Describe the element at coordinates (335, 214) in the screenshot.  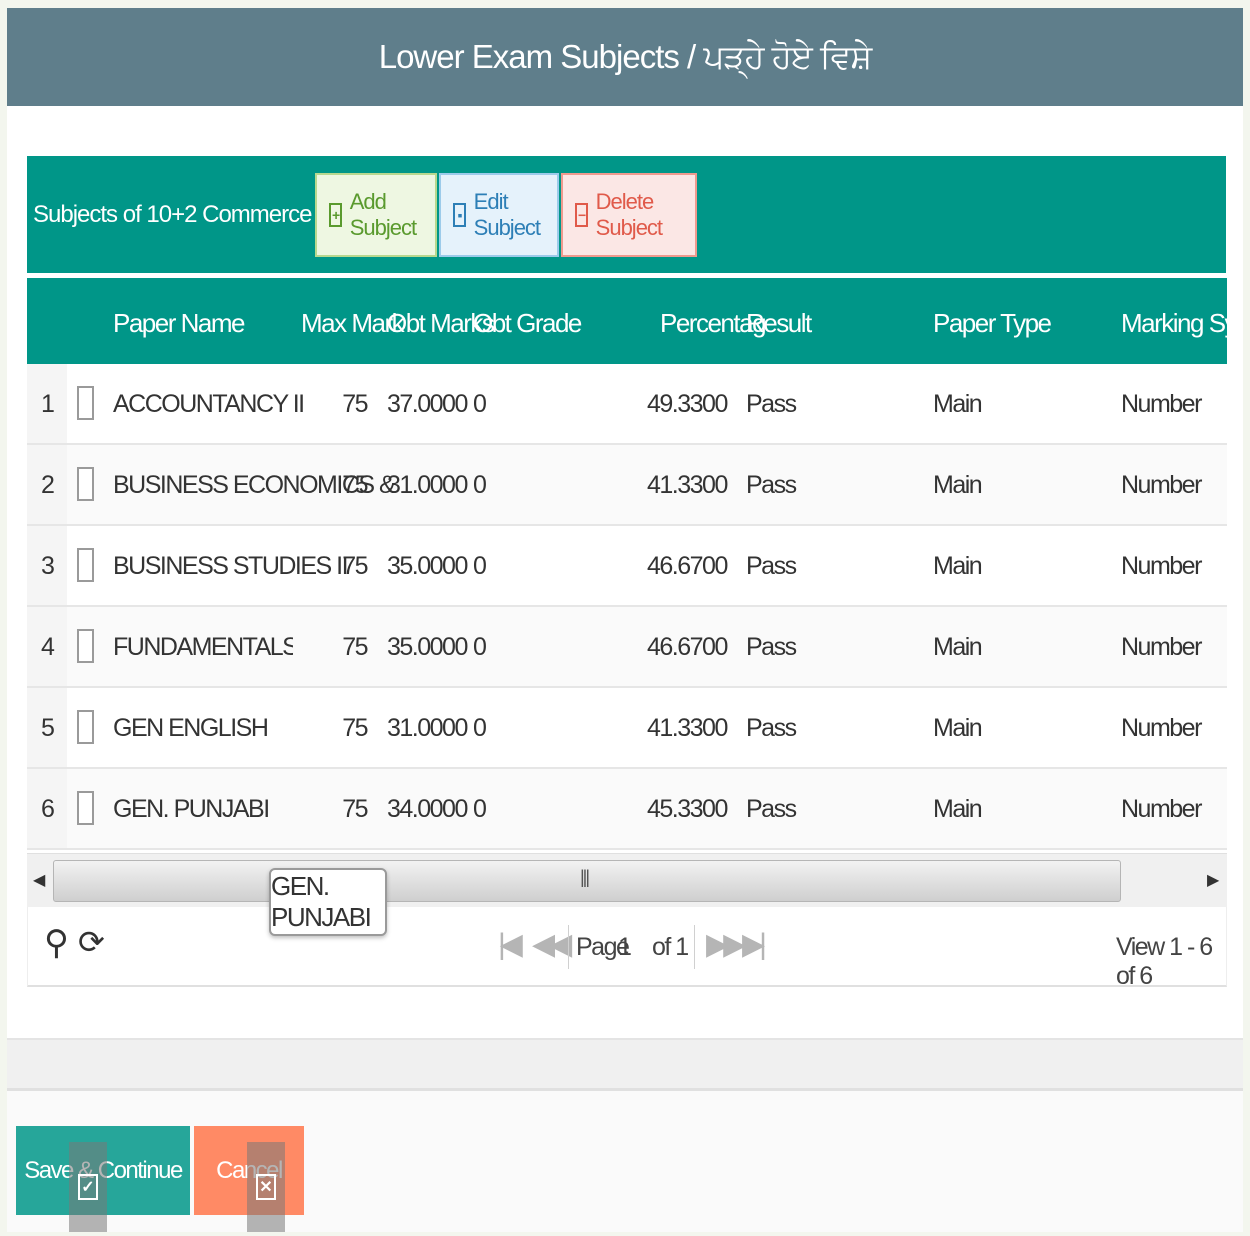
I see `plus-icon: +` at that location.